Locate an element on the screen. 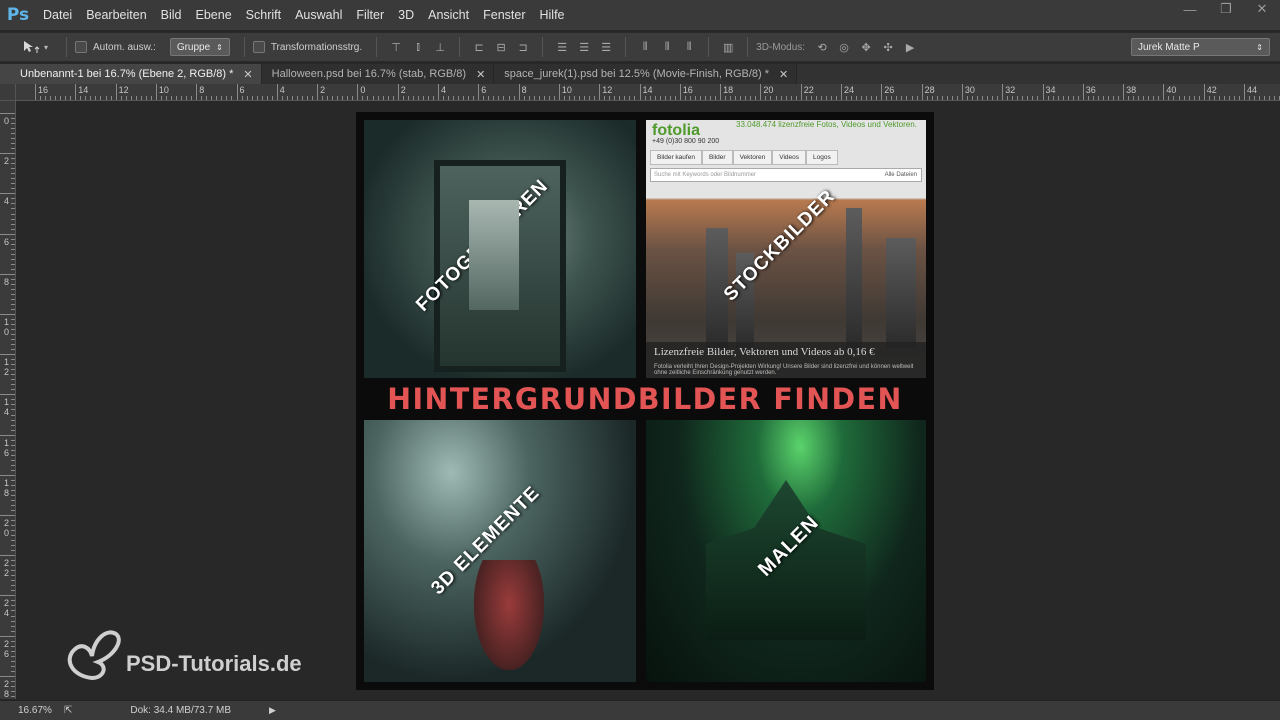  distribute-hcenter-icon: ⫴ is located at coordinates (667, 47).